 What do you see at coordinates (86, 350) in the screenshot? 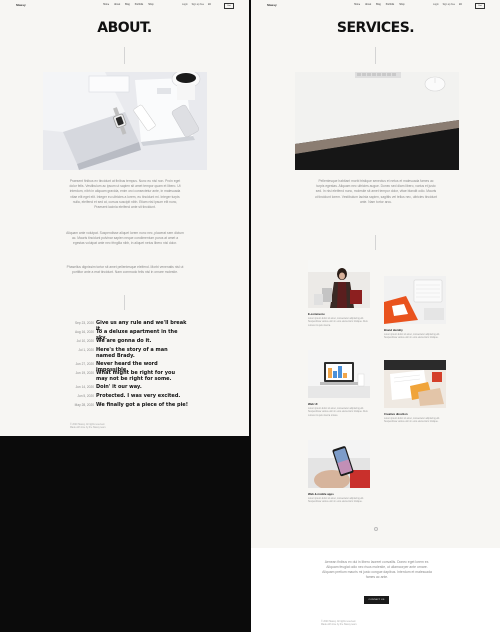
I see `timeline-date: Jul 1, 2020` at bounding box center [86, 350].